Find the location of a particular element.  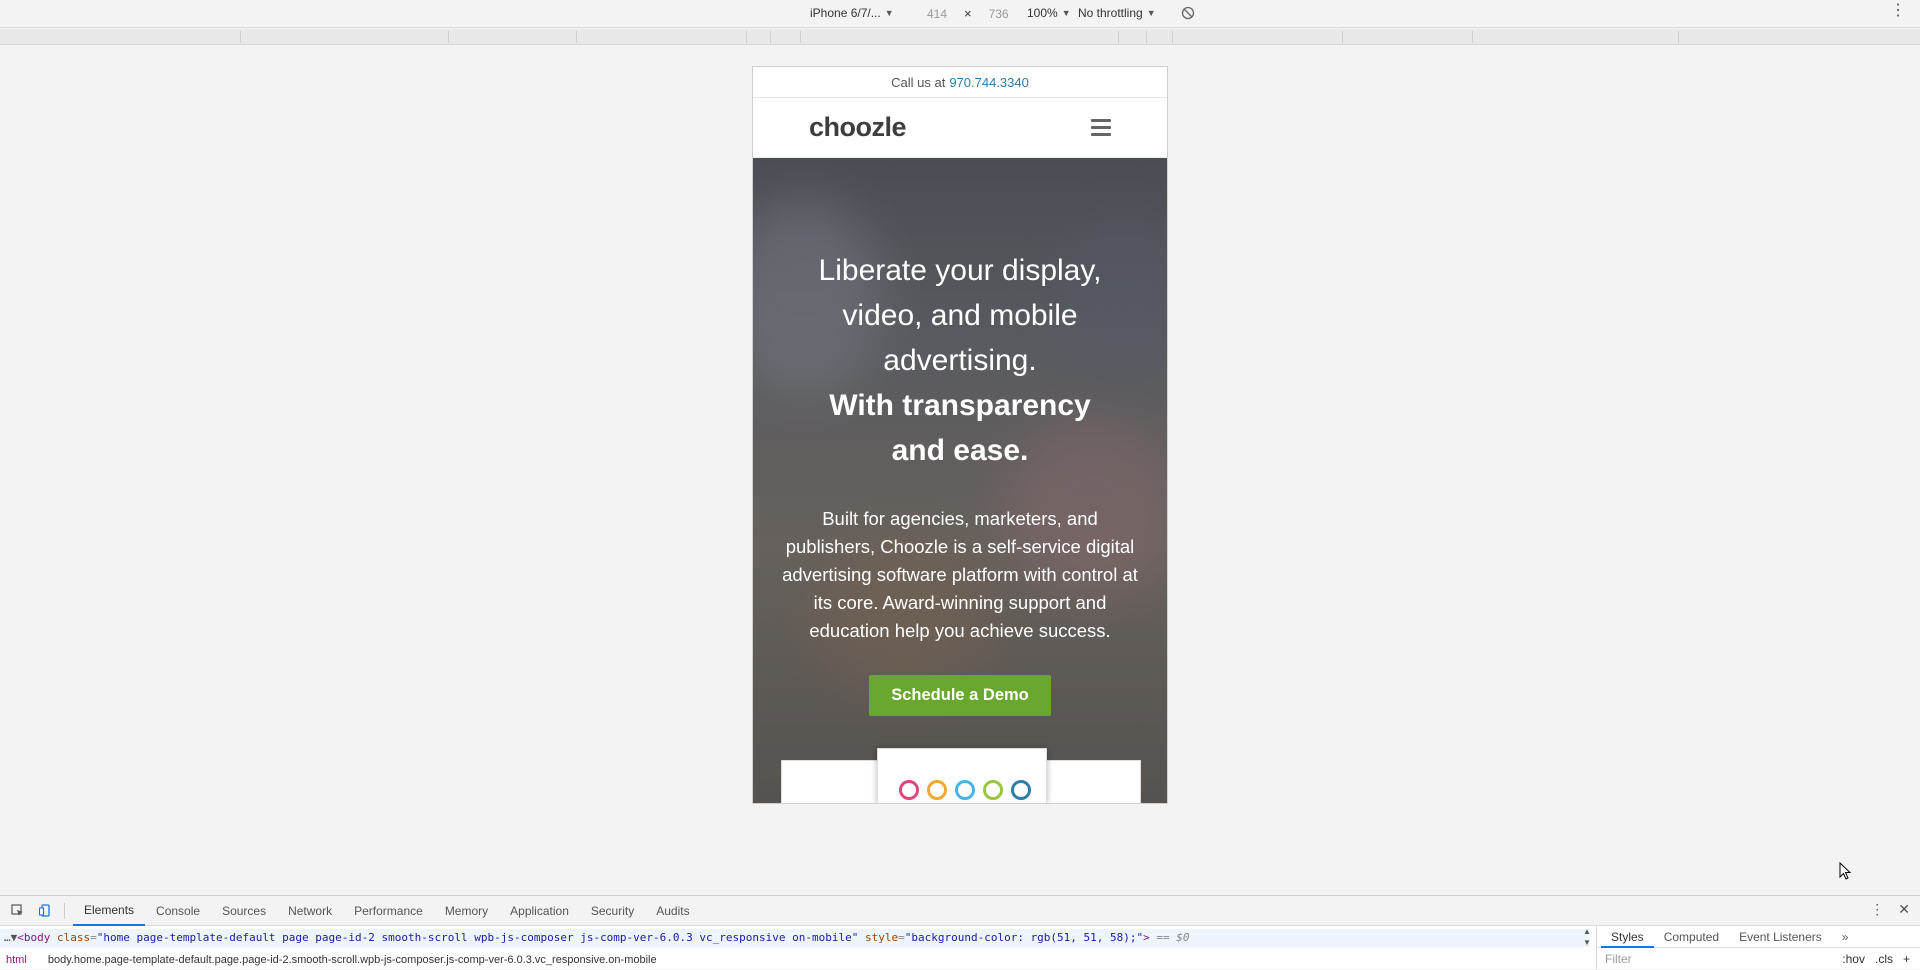

devtools-menu-icon: ⋮ is located at coordinates (1877, 909).